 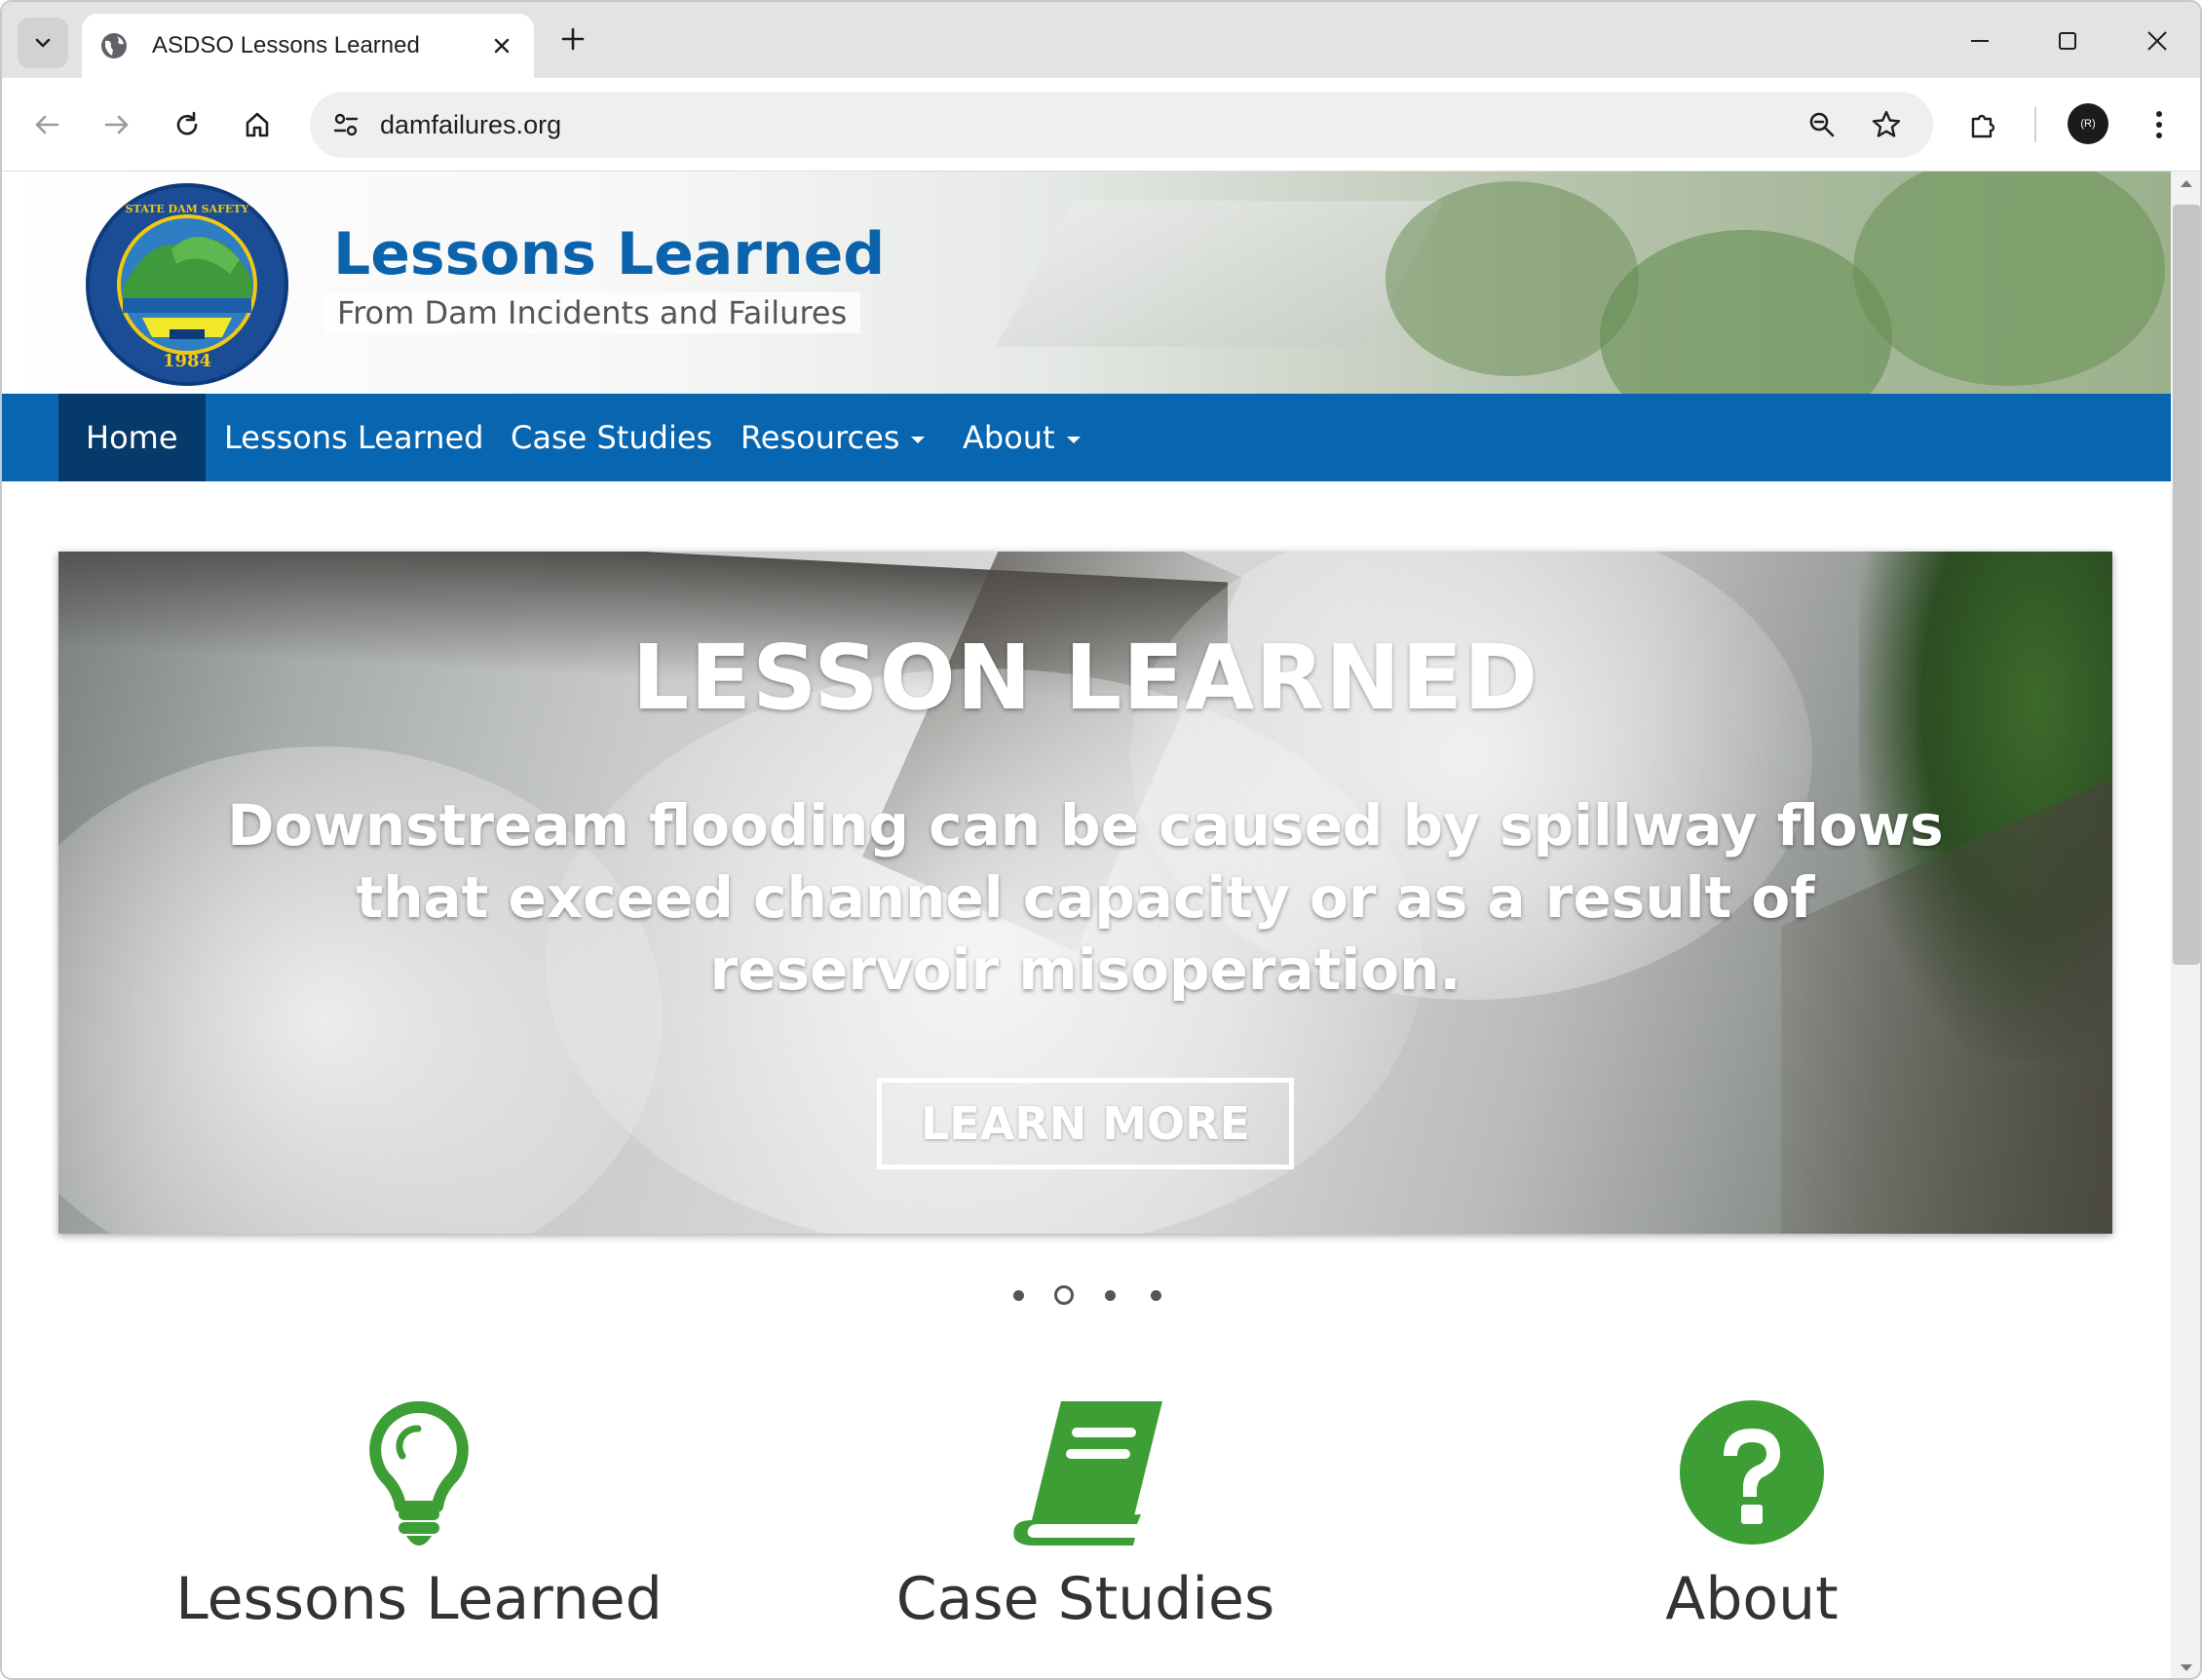 What do you see at coordinates (419, 1599) in the screenshot?
I see `feature-label: Lessons Learned` at bounding box center [419, 1599].